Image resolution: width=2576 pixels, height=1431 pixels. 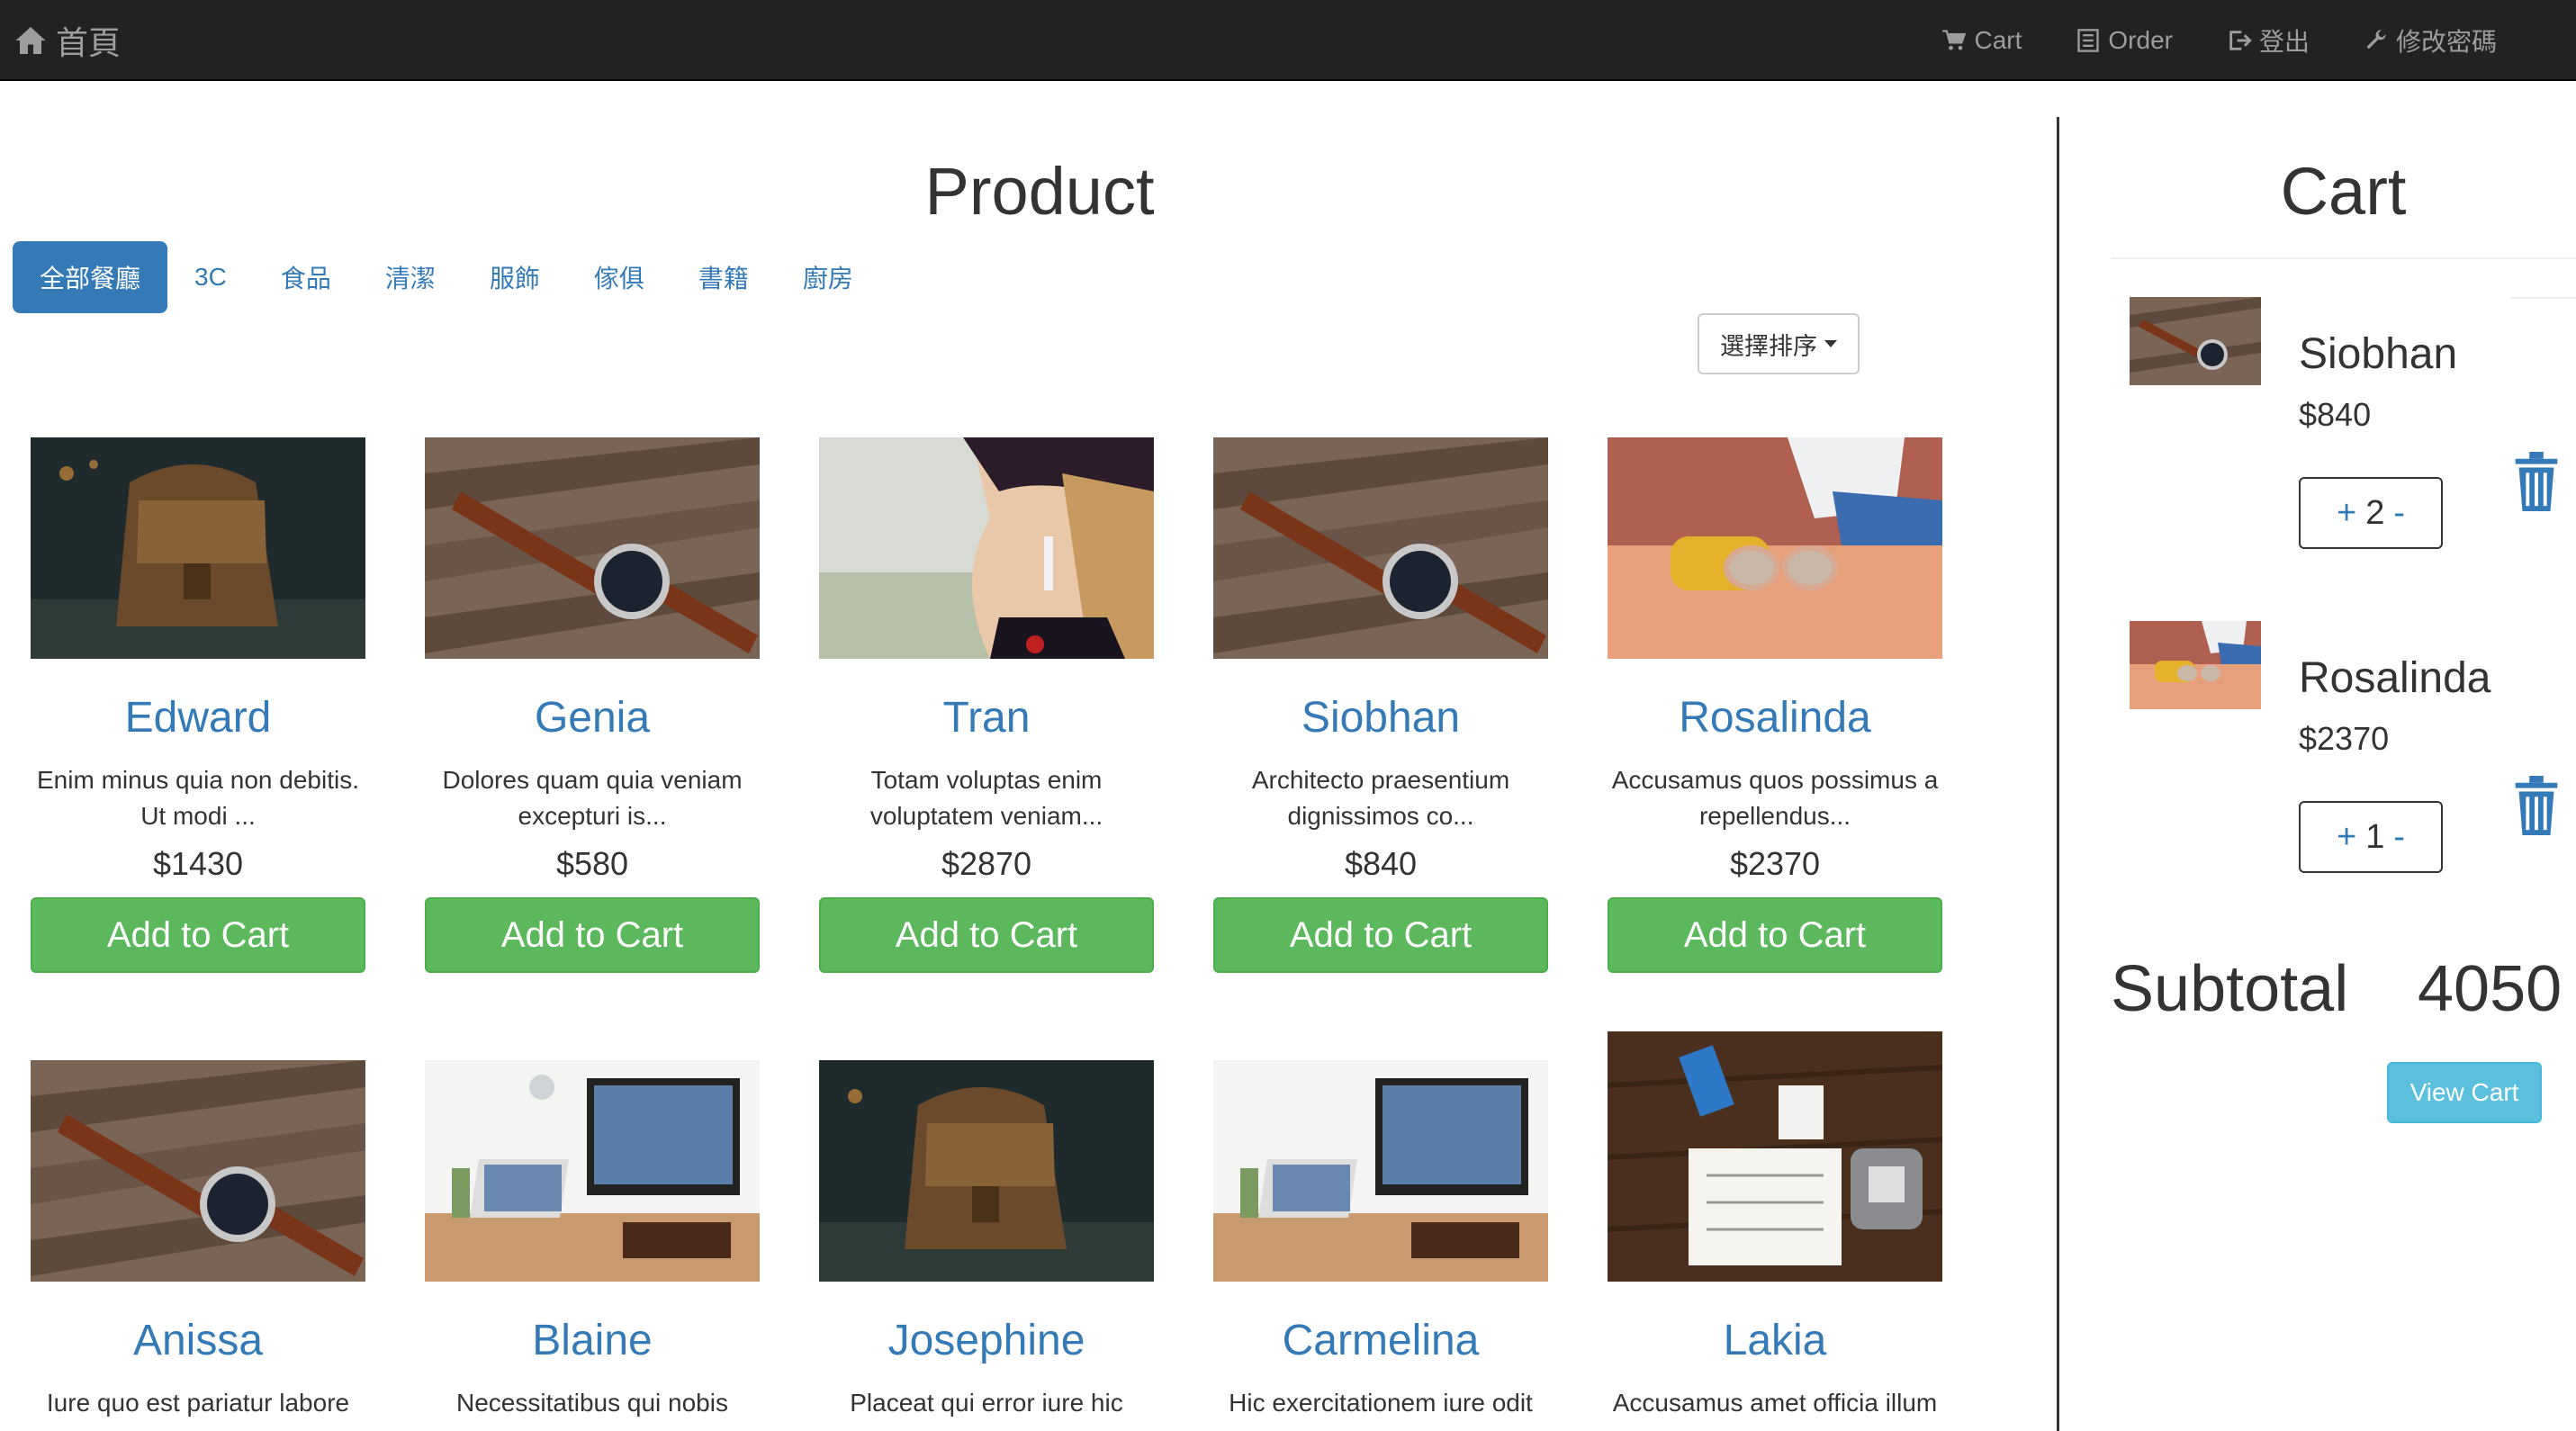 I want to click on cart-item-name: Rosalinda, so click(x=2395, y=678).